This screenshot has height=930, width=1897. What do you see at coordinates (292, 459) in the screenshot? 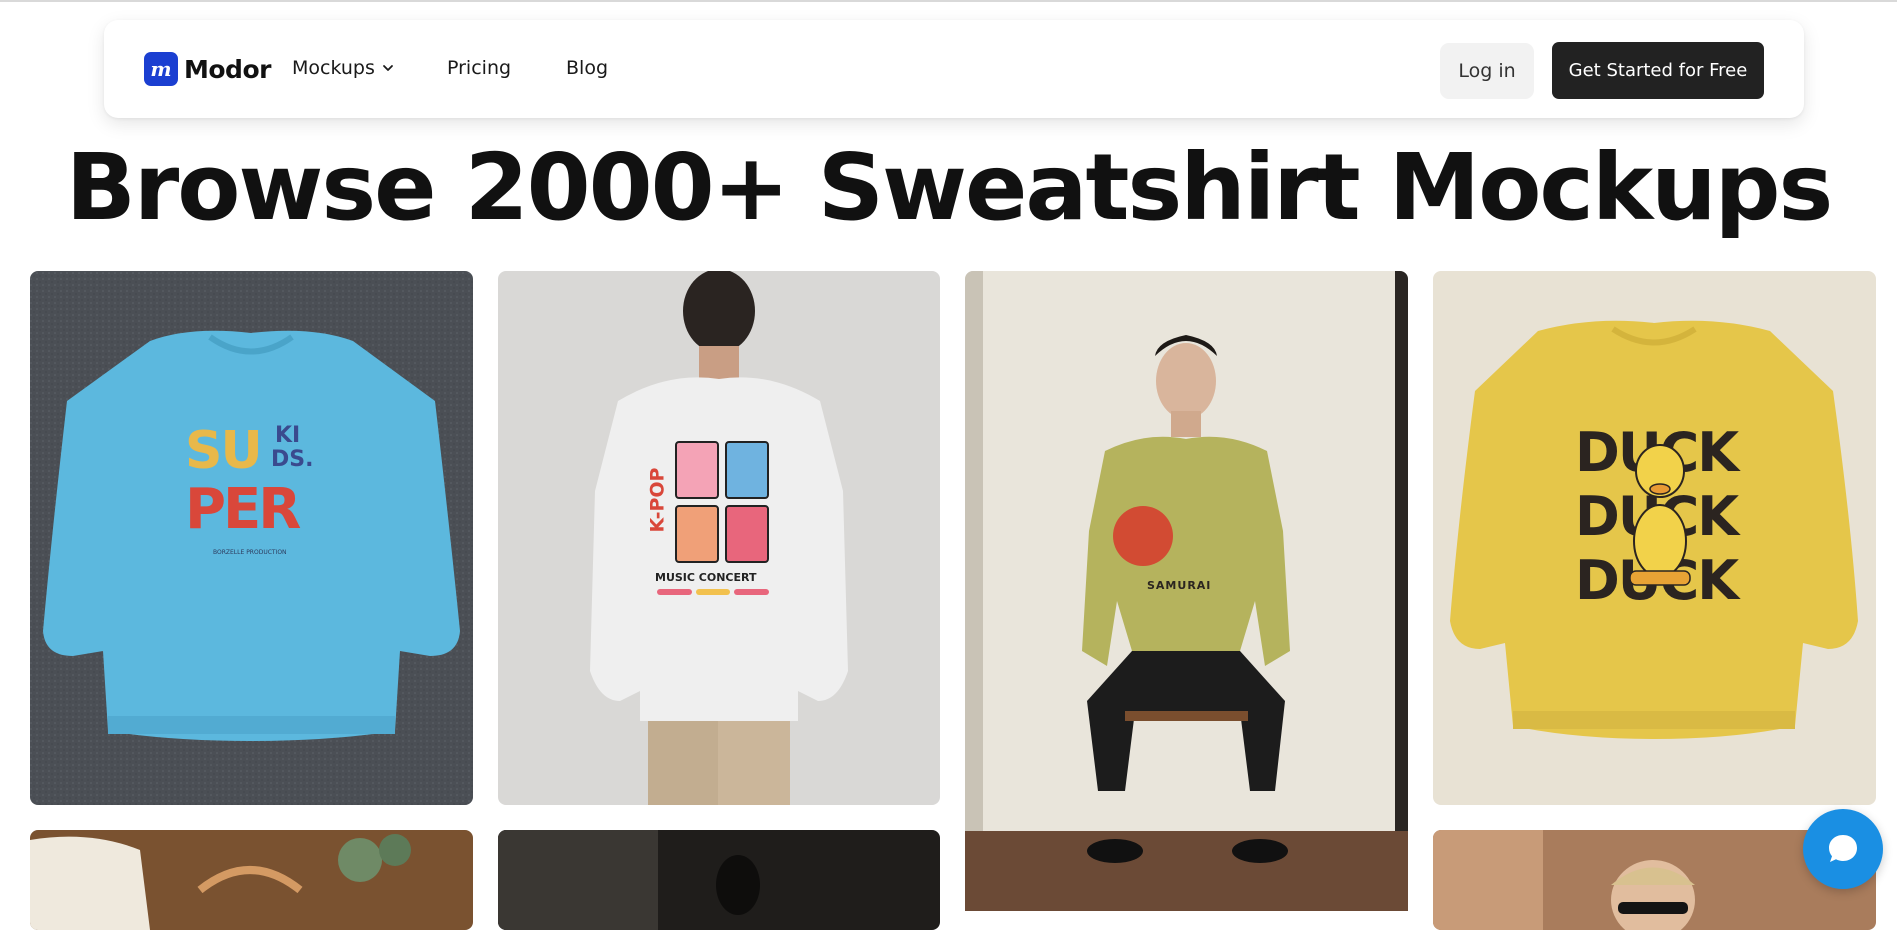
I see `print-text-ds: DS.` at bounding box center [292, 459].